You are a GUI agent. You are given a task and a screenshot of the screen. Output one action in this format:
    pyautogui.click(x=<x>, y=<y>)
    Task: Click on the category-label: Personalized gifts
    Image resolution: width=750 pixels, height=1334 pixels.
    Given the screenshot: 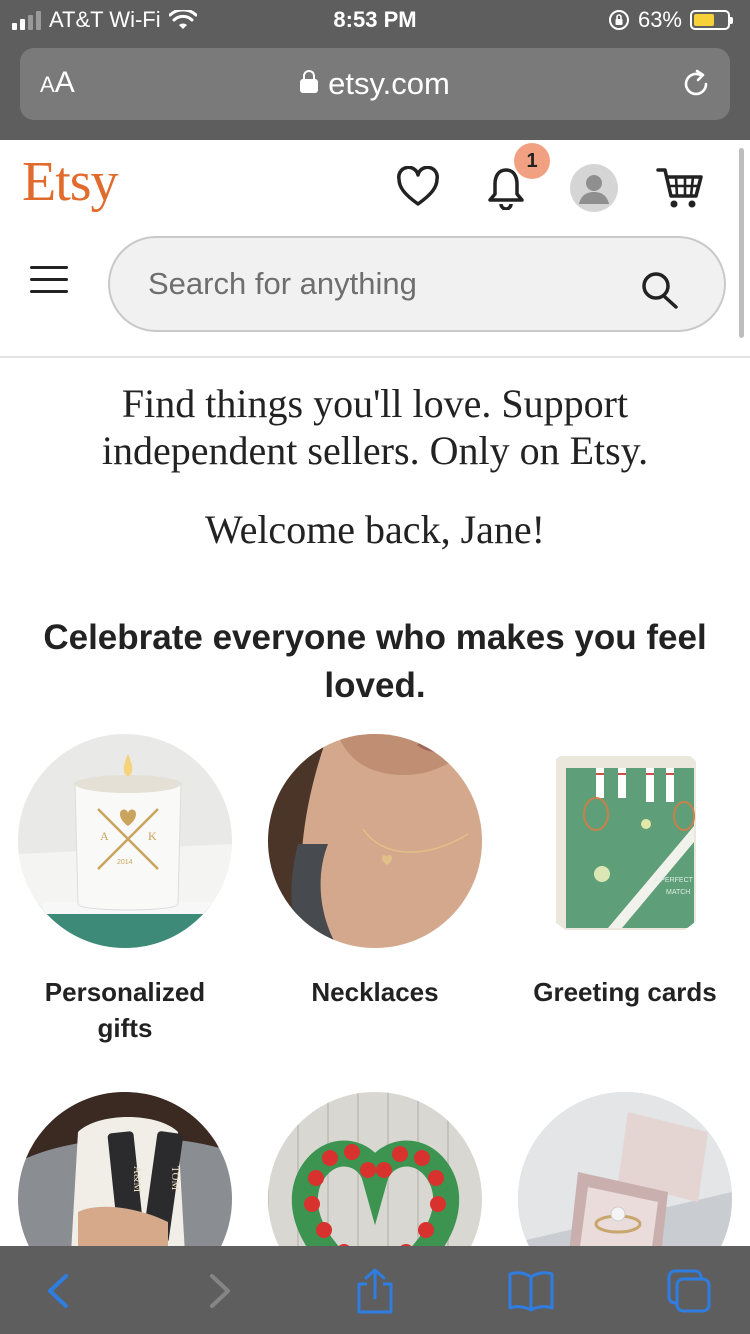 What is the action you would take?
    pyautogui.click(x=125, y=1010)
    